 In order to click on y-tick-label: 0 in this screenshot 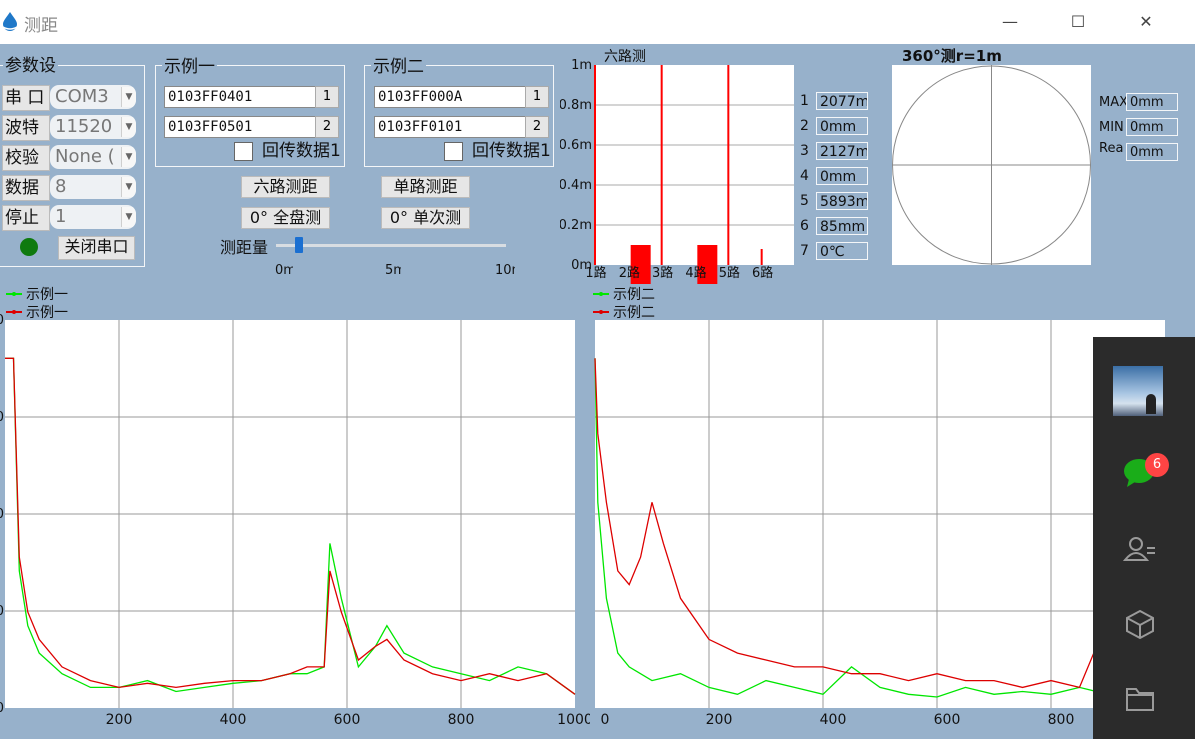, I will do `click(2, 708)`.